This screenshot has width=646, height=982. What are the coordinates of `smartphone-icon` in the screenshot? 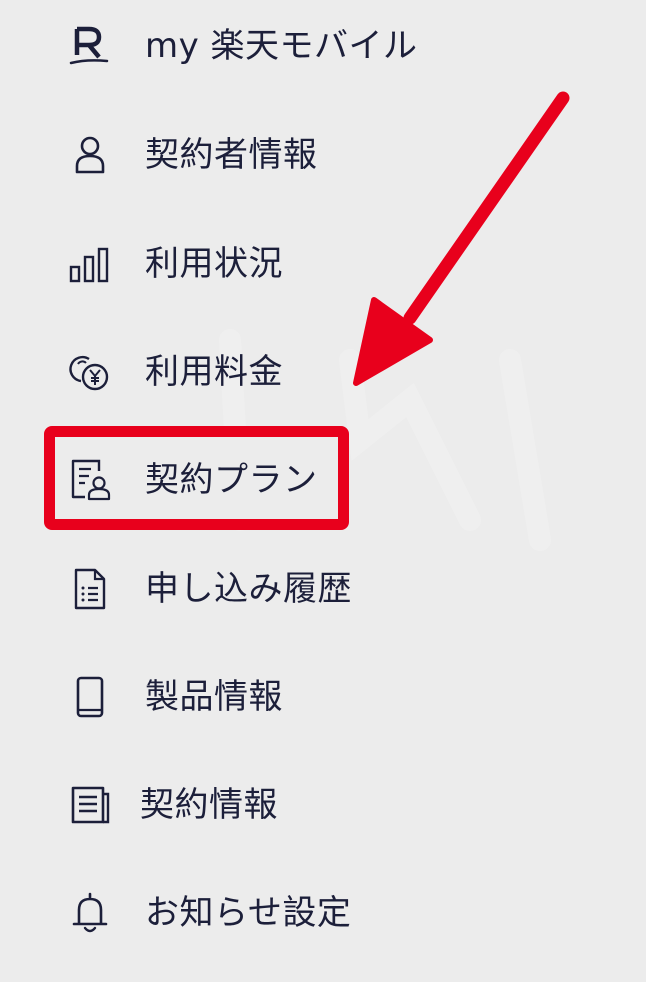 It's located at (90, 697).